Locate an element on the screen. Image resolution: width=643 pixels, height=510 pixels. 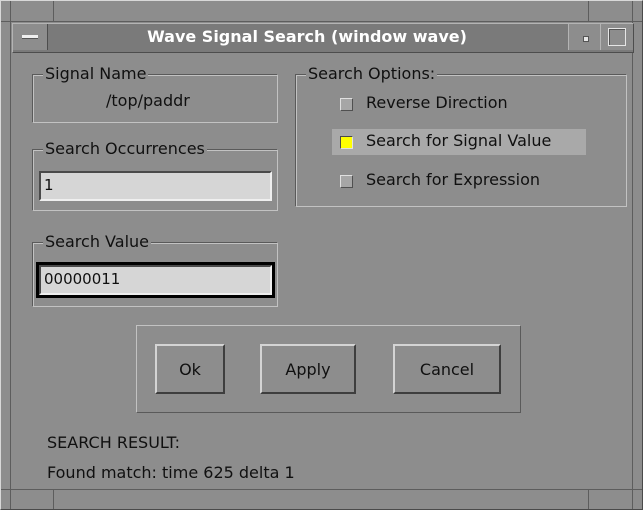
option-search-signal-value: Search for Signal Value is located at coordinates (459, 142).